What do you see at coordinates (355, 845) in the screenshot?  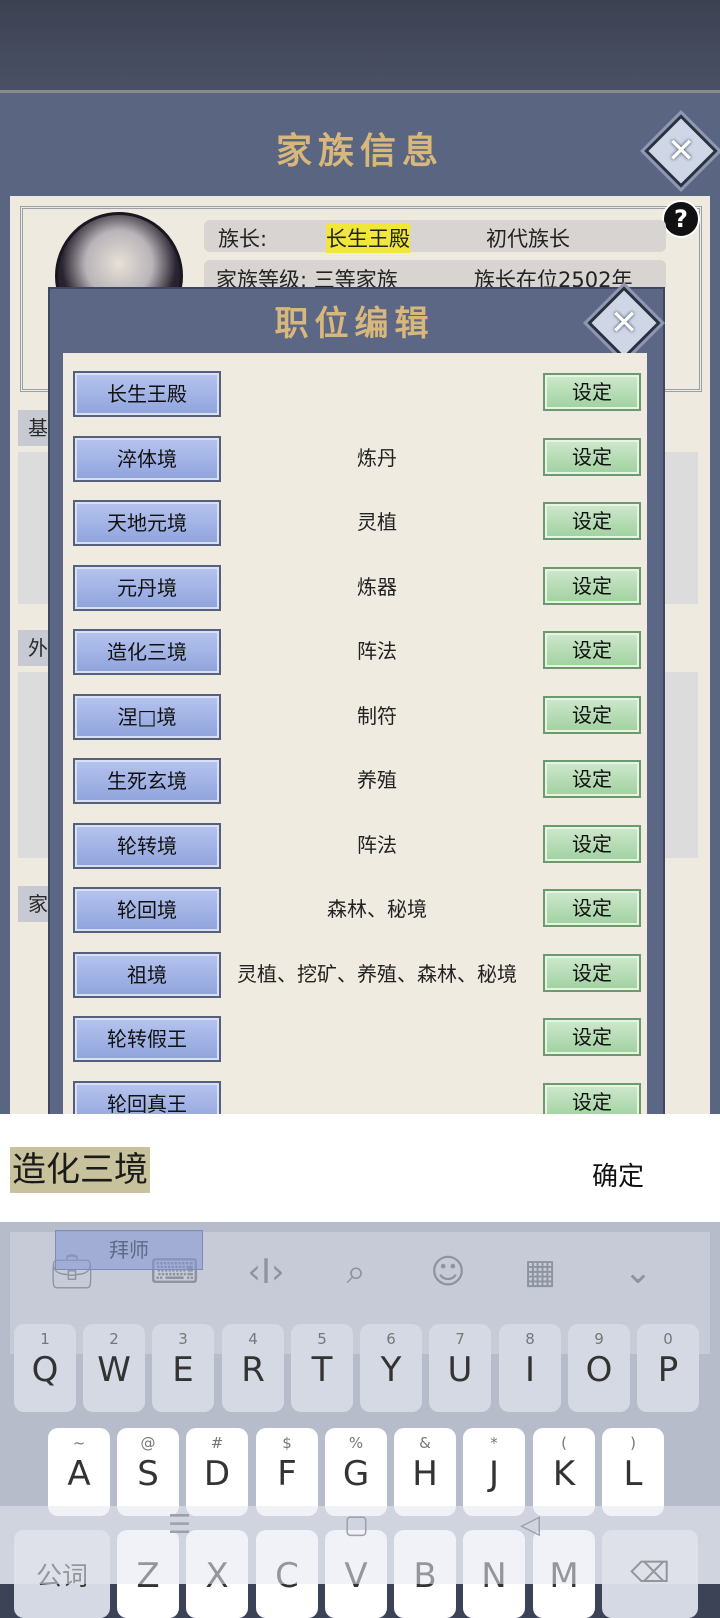 I see `position-row: 轮转境 阵法 设定` at bounding box center [355, 845].